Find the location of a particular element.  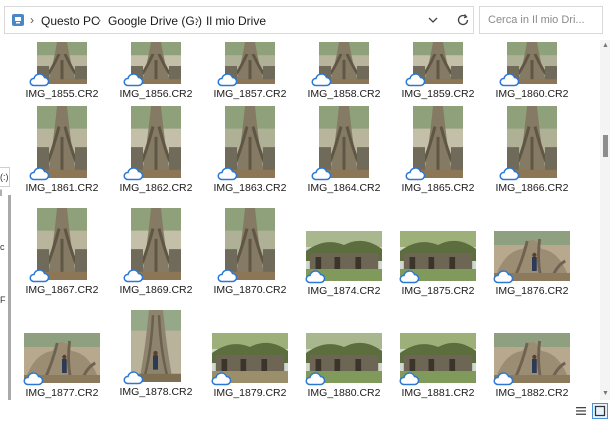

file-name: IMG_1869.CR2 is located at coordinates (156, 290).